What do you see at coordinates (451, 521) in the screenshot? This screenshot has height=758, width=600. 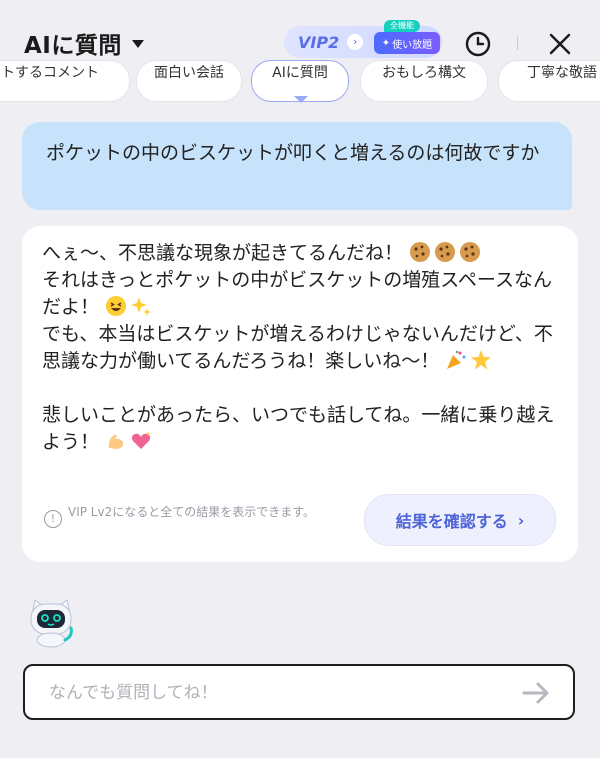 I see `confirm-result-label: 結果を確認する` at bounding box center [451, 521].